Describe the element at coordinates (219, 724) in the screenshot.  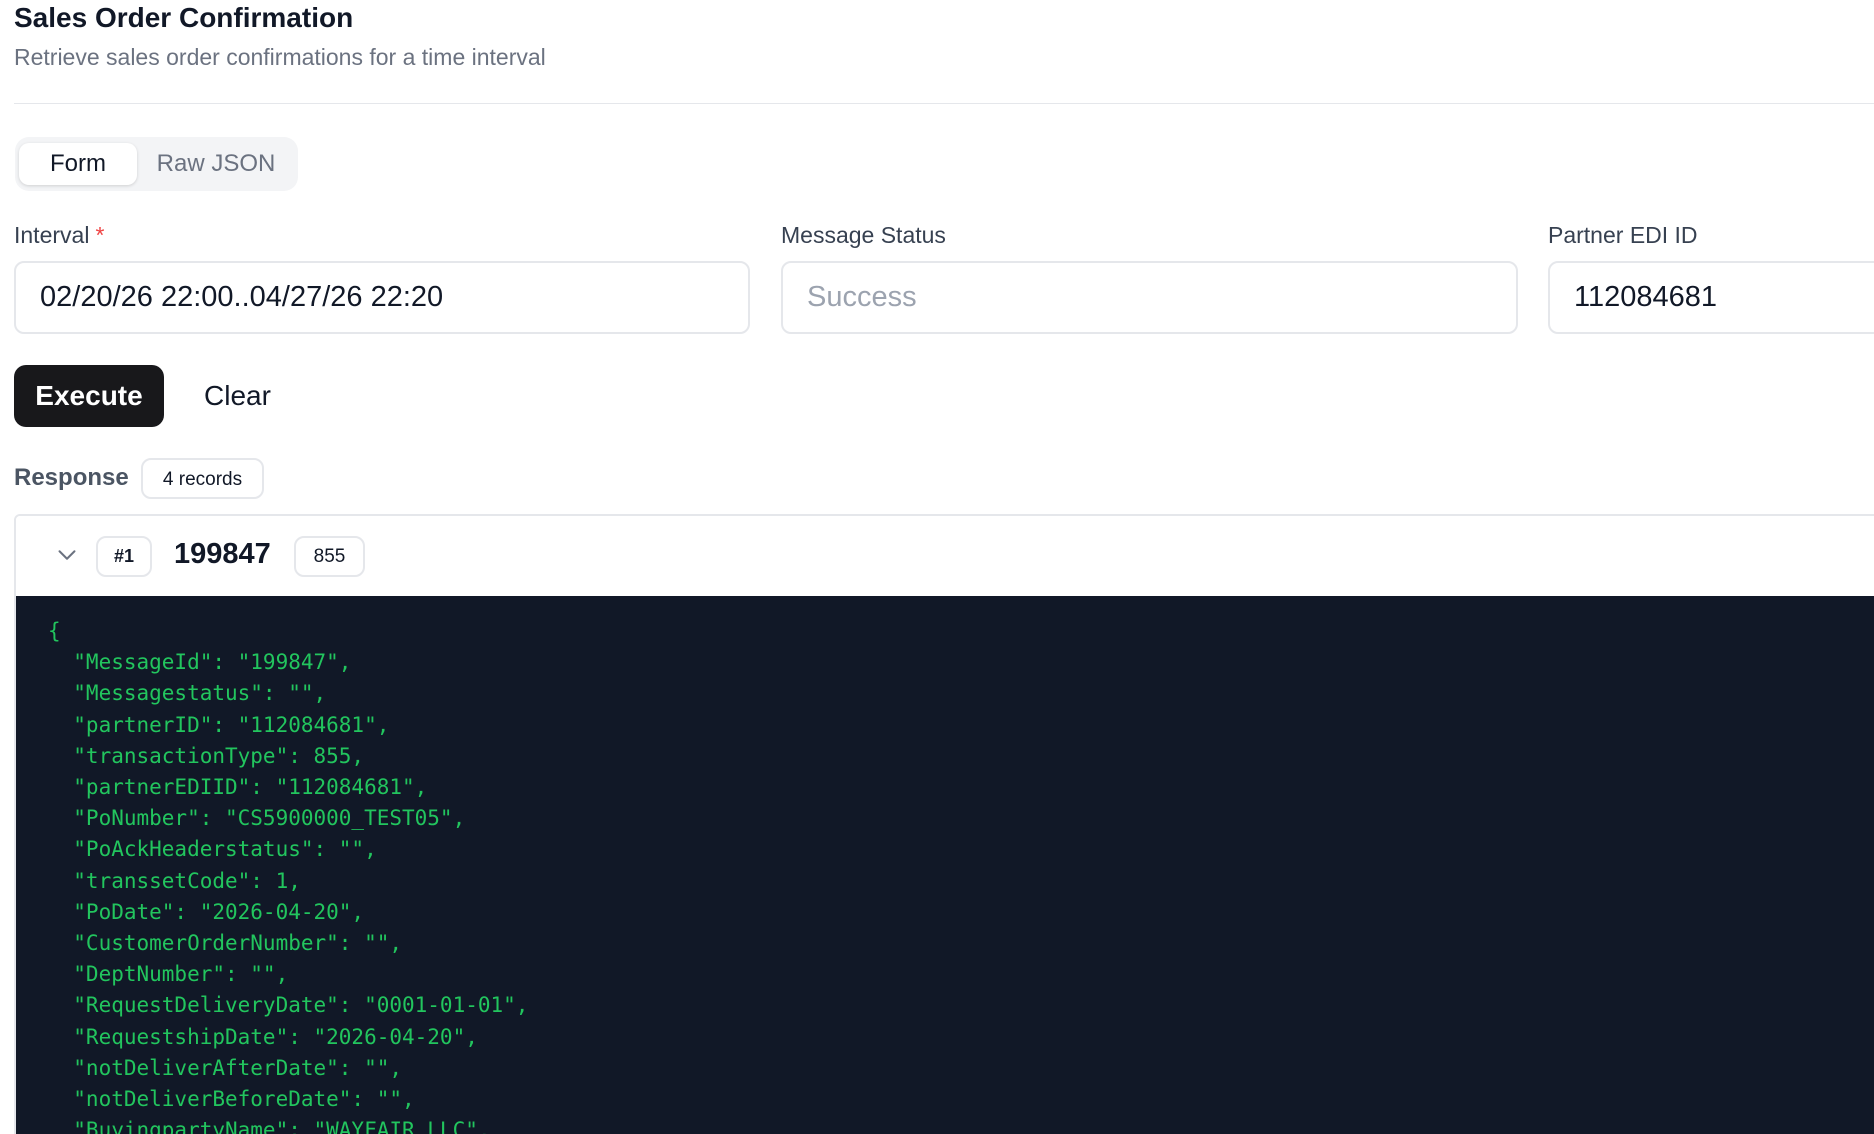
I see `json-line: "partnerID": "112084681",` at that location.